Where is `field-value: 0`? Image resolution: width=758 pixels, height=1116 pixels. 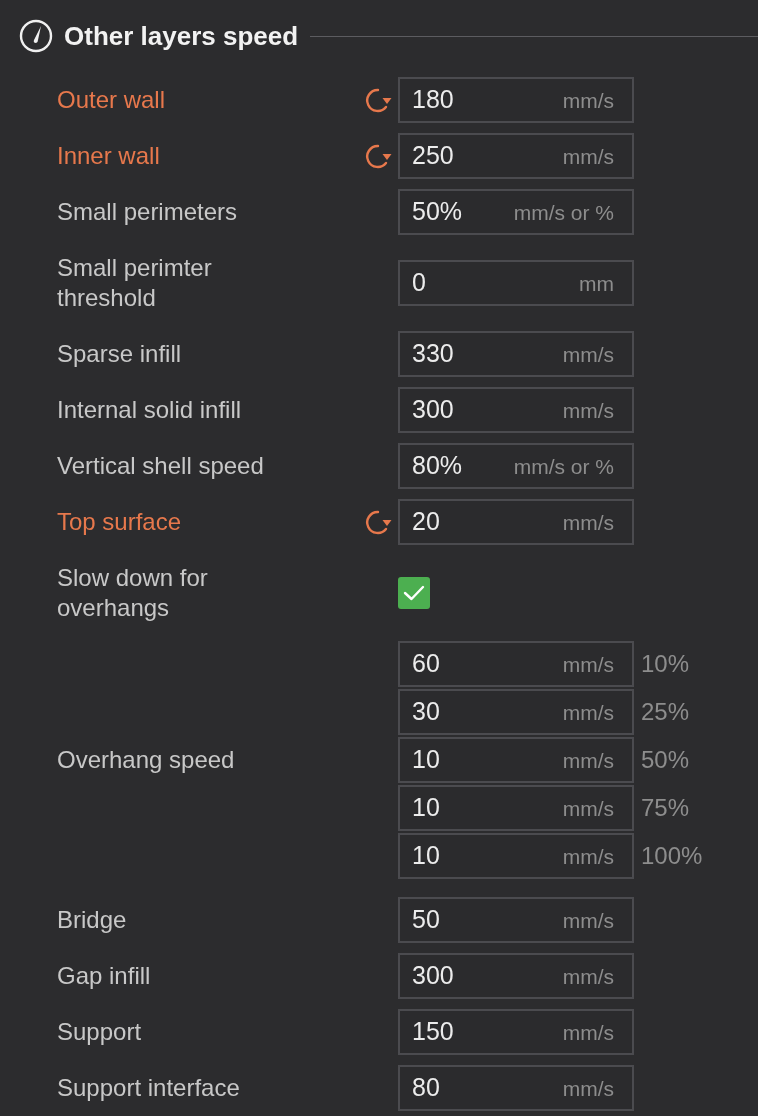
field-value: 0 is located at coordinates (419, 282).